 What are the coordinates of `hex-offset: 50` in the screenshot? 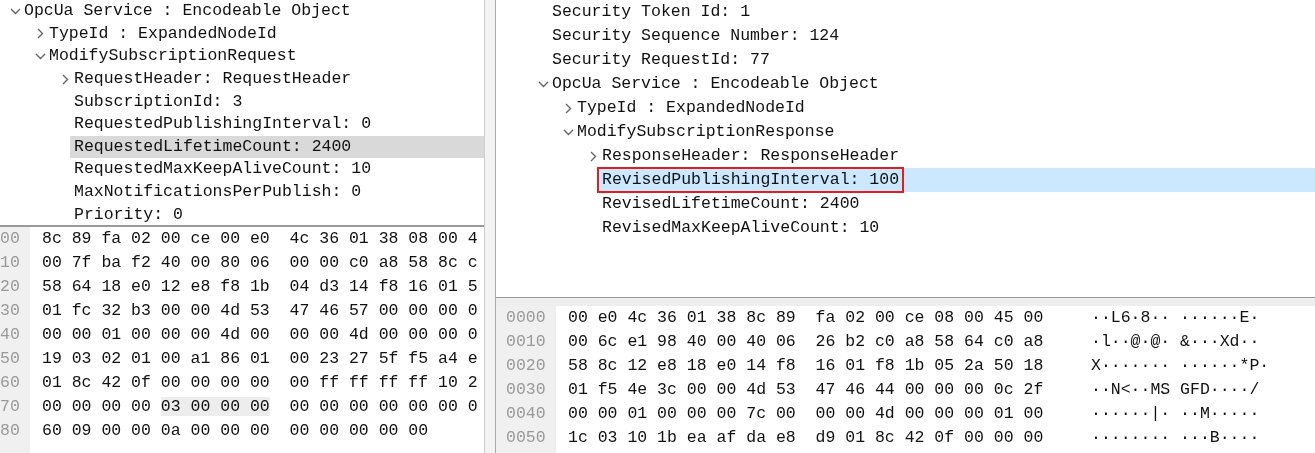 It's located at (10, 359).